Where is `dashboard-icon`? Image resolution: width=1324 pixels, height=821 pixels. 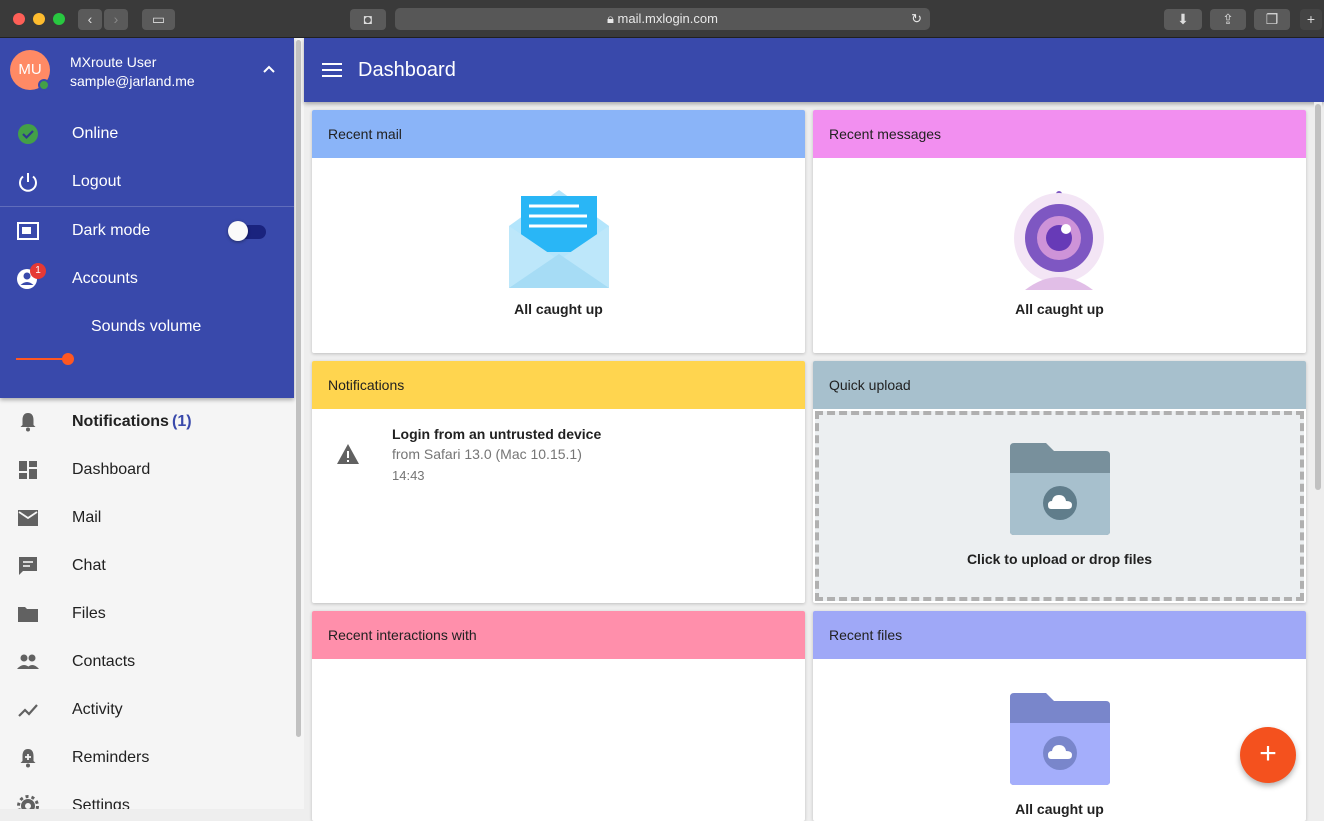
dashboard-icon is located at coordinates (28, 470).